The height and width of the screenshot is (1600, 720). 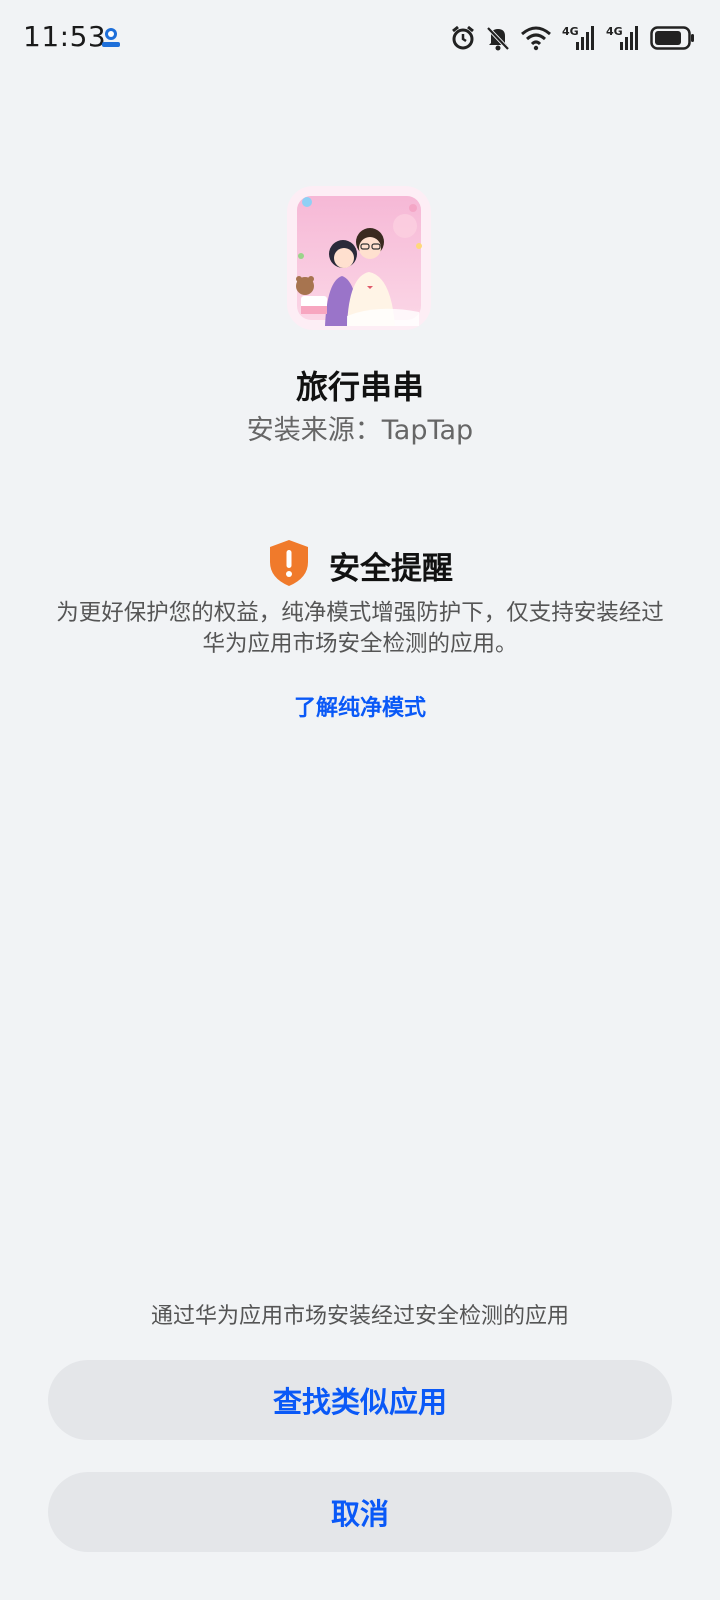 What do you see at coordinates (289, 565) in the screenshot?
I see `shield-alert-icon` at bounding box center [289, 565].